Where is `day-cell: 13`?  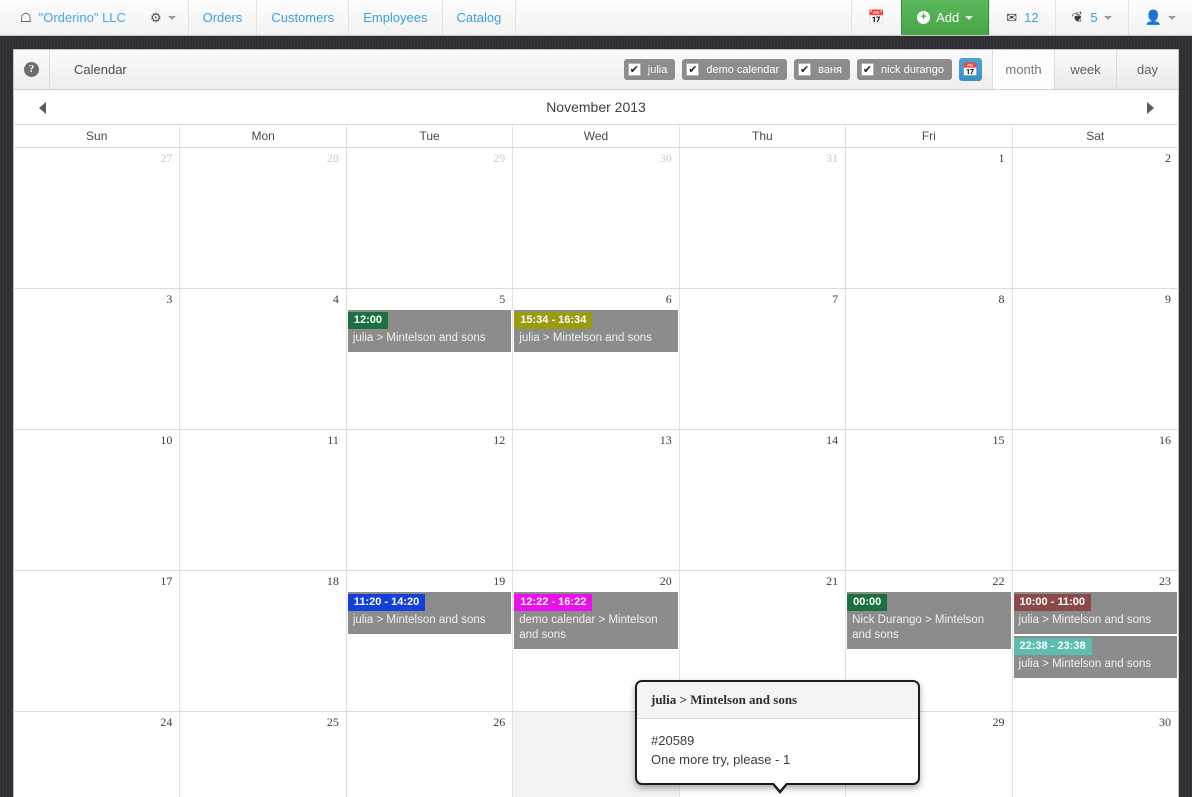 day-cell: 13 is located at coordinates (596, 500).